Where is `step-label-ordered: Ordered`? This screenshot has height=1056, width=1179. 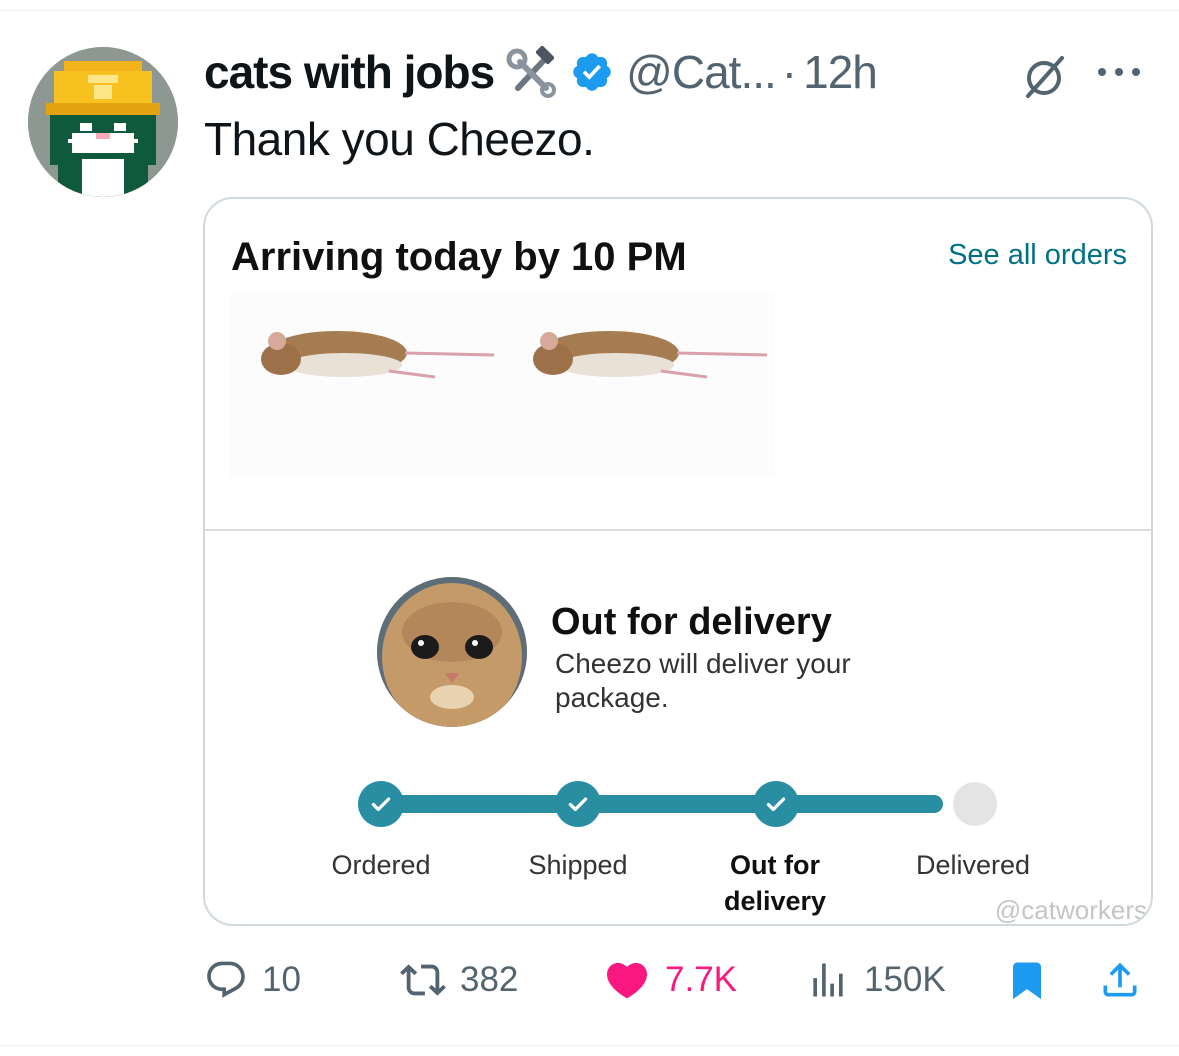 step-label-ordered: Ordered is located at coordinates (381, 865).